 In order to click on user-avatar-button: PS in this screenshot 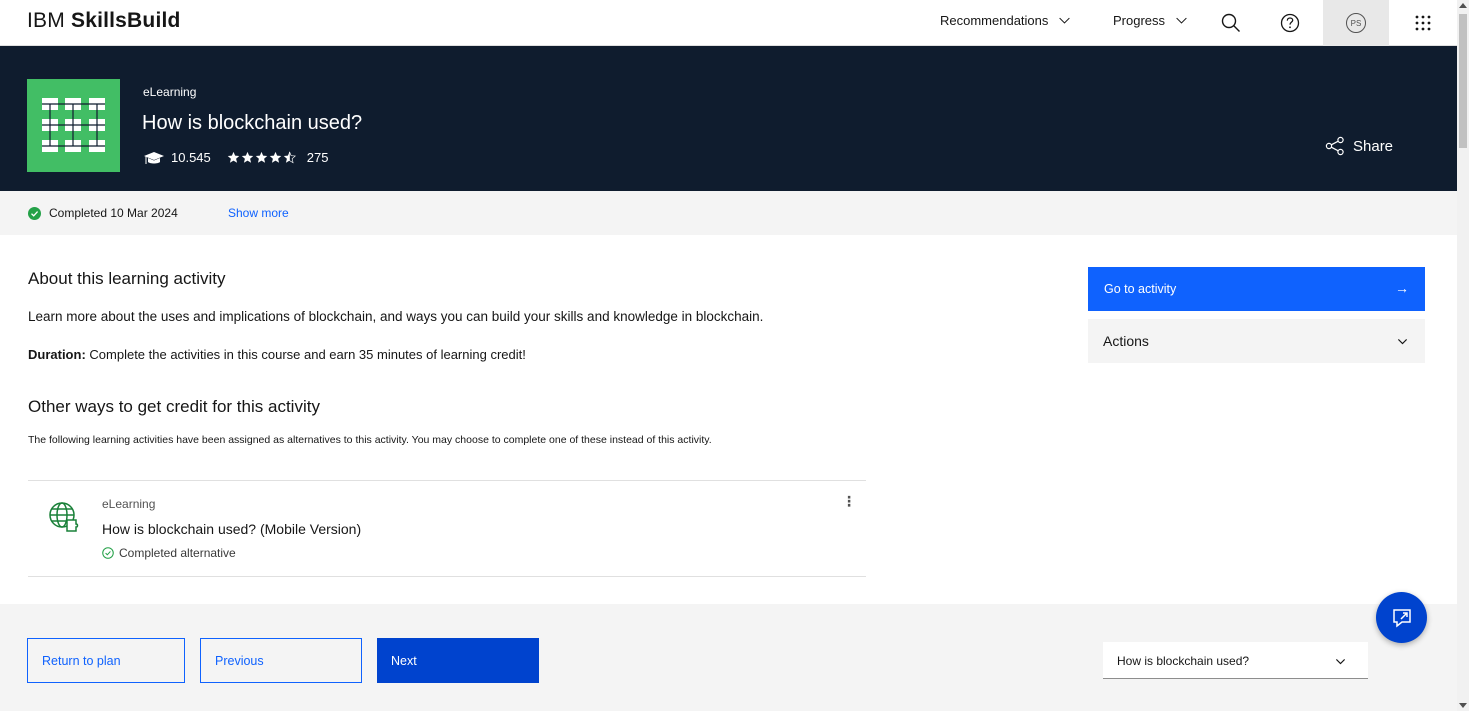, I will do `click(1356, 23)`.